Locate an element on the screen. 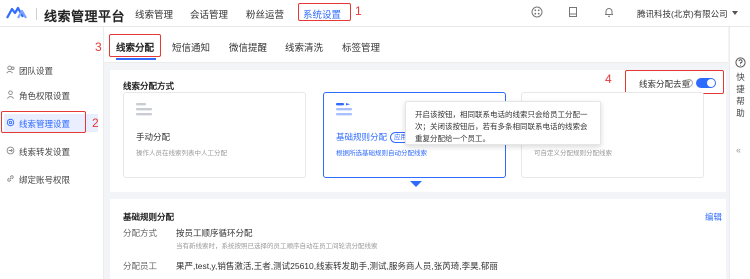 The width and height of the screenshot is (750, 279). collapse-icon: « is located at coordinates (738, 150).